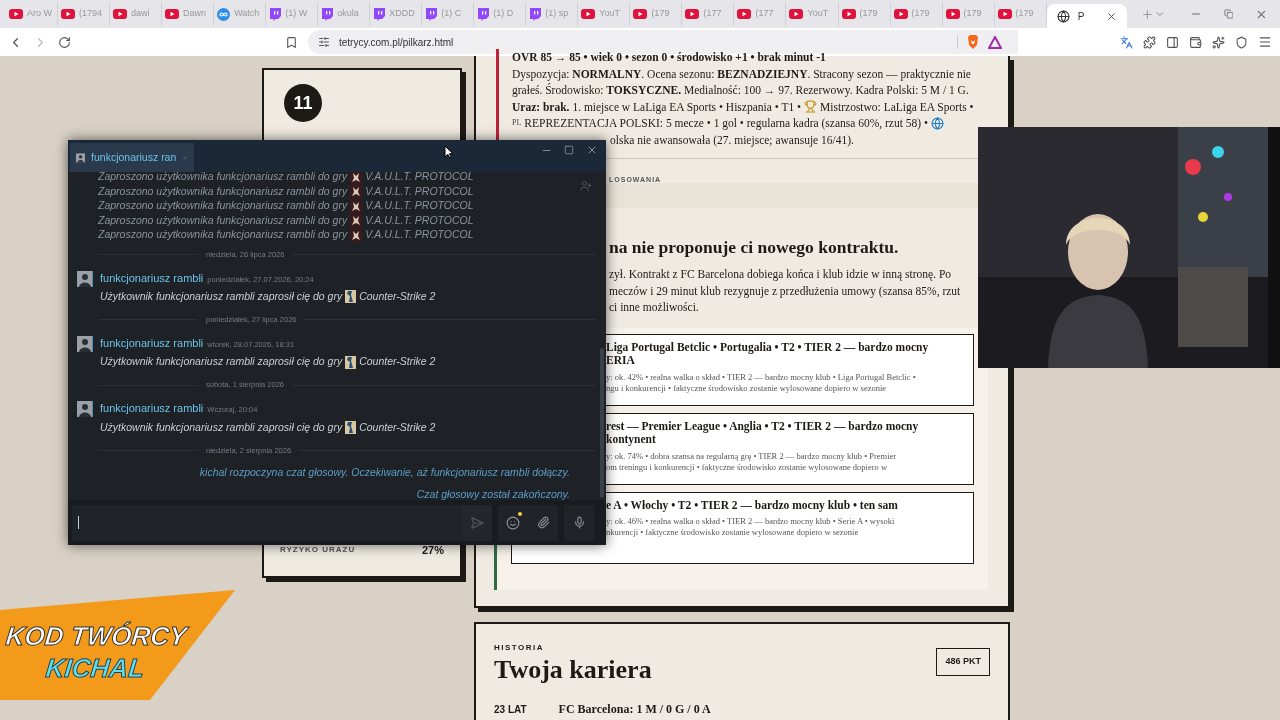 The width and height of the screenshot is (1280, 720). I want to click on career-age: 23 LAT, so click(510, 710).